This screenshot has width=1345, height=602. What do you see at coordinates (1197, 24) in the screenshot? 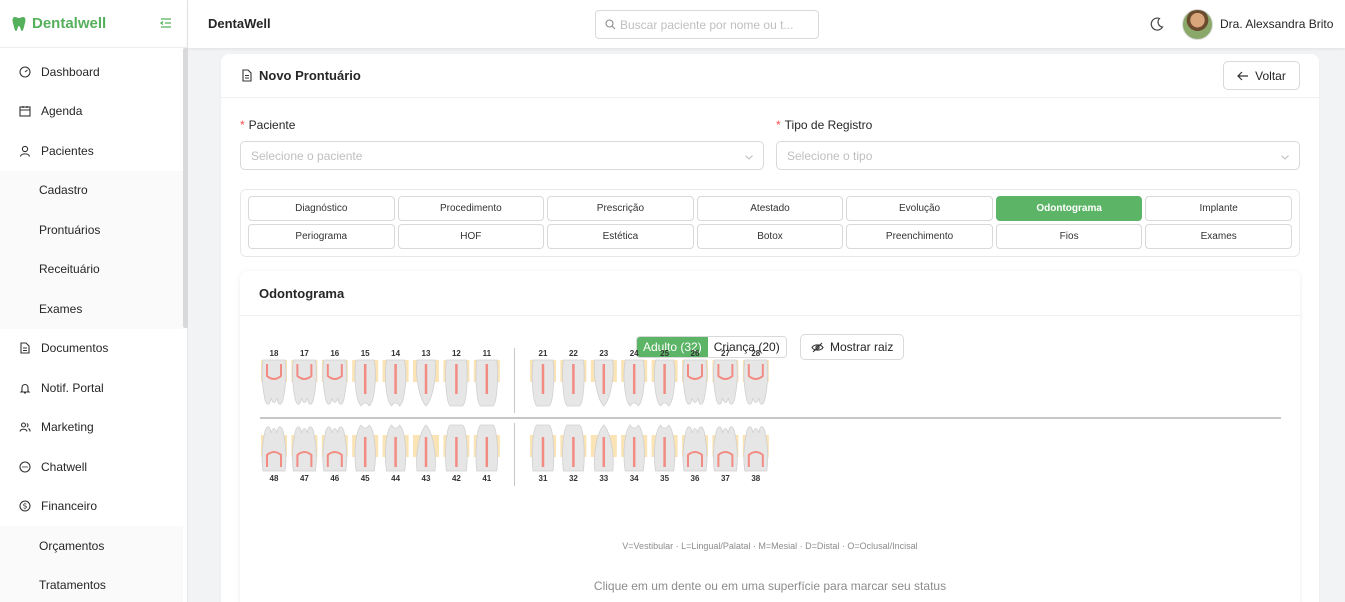
I see `avatar` at bounding box center [1197, 24].